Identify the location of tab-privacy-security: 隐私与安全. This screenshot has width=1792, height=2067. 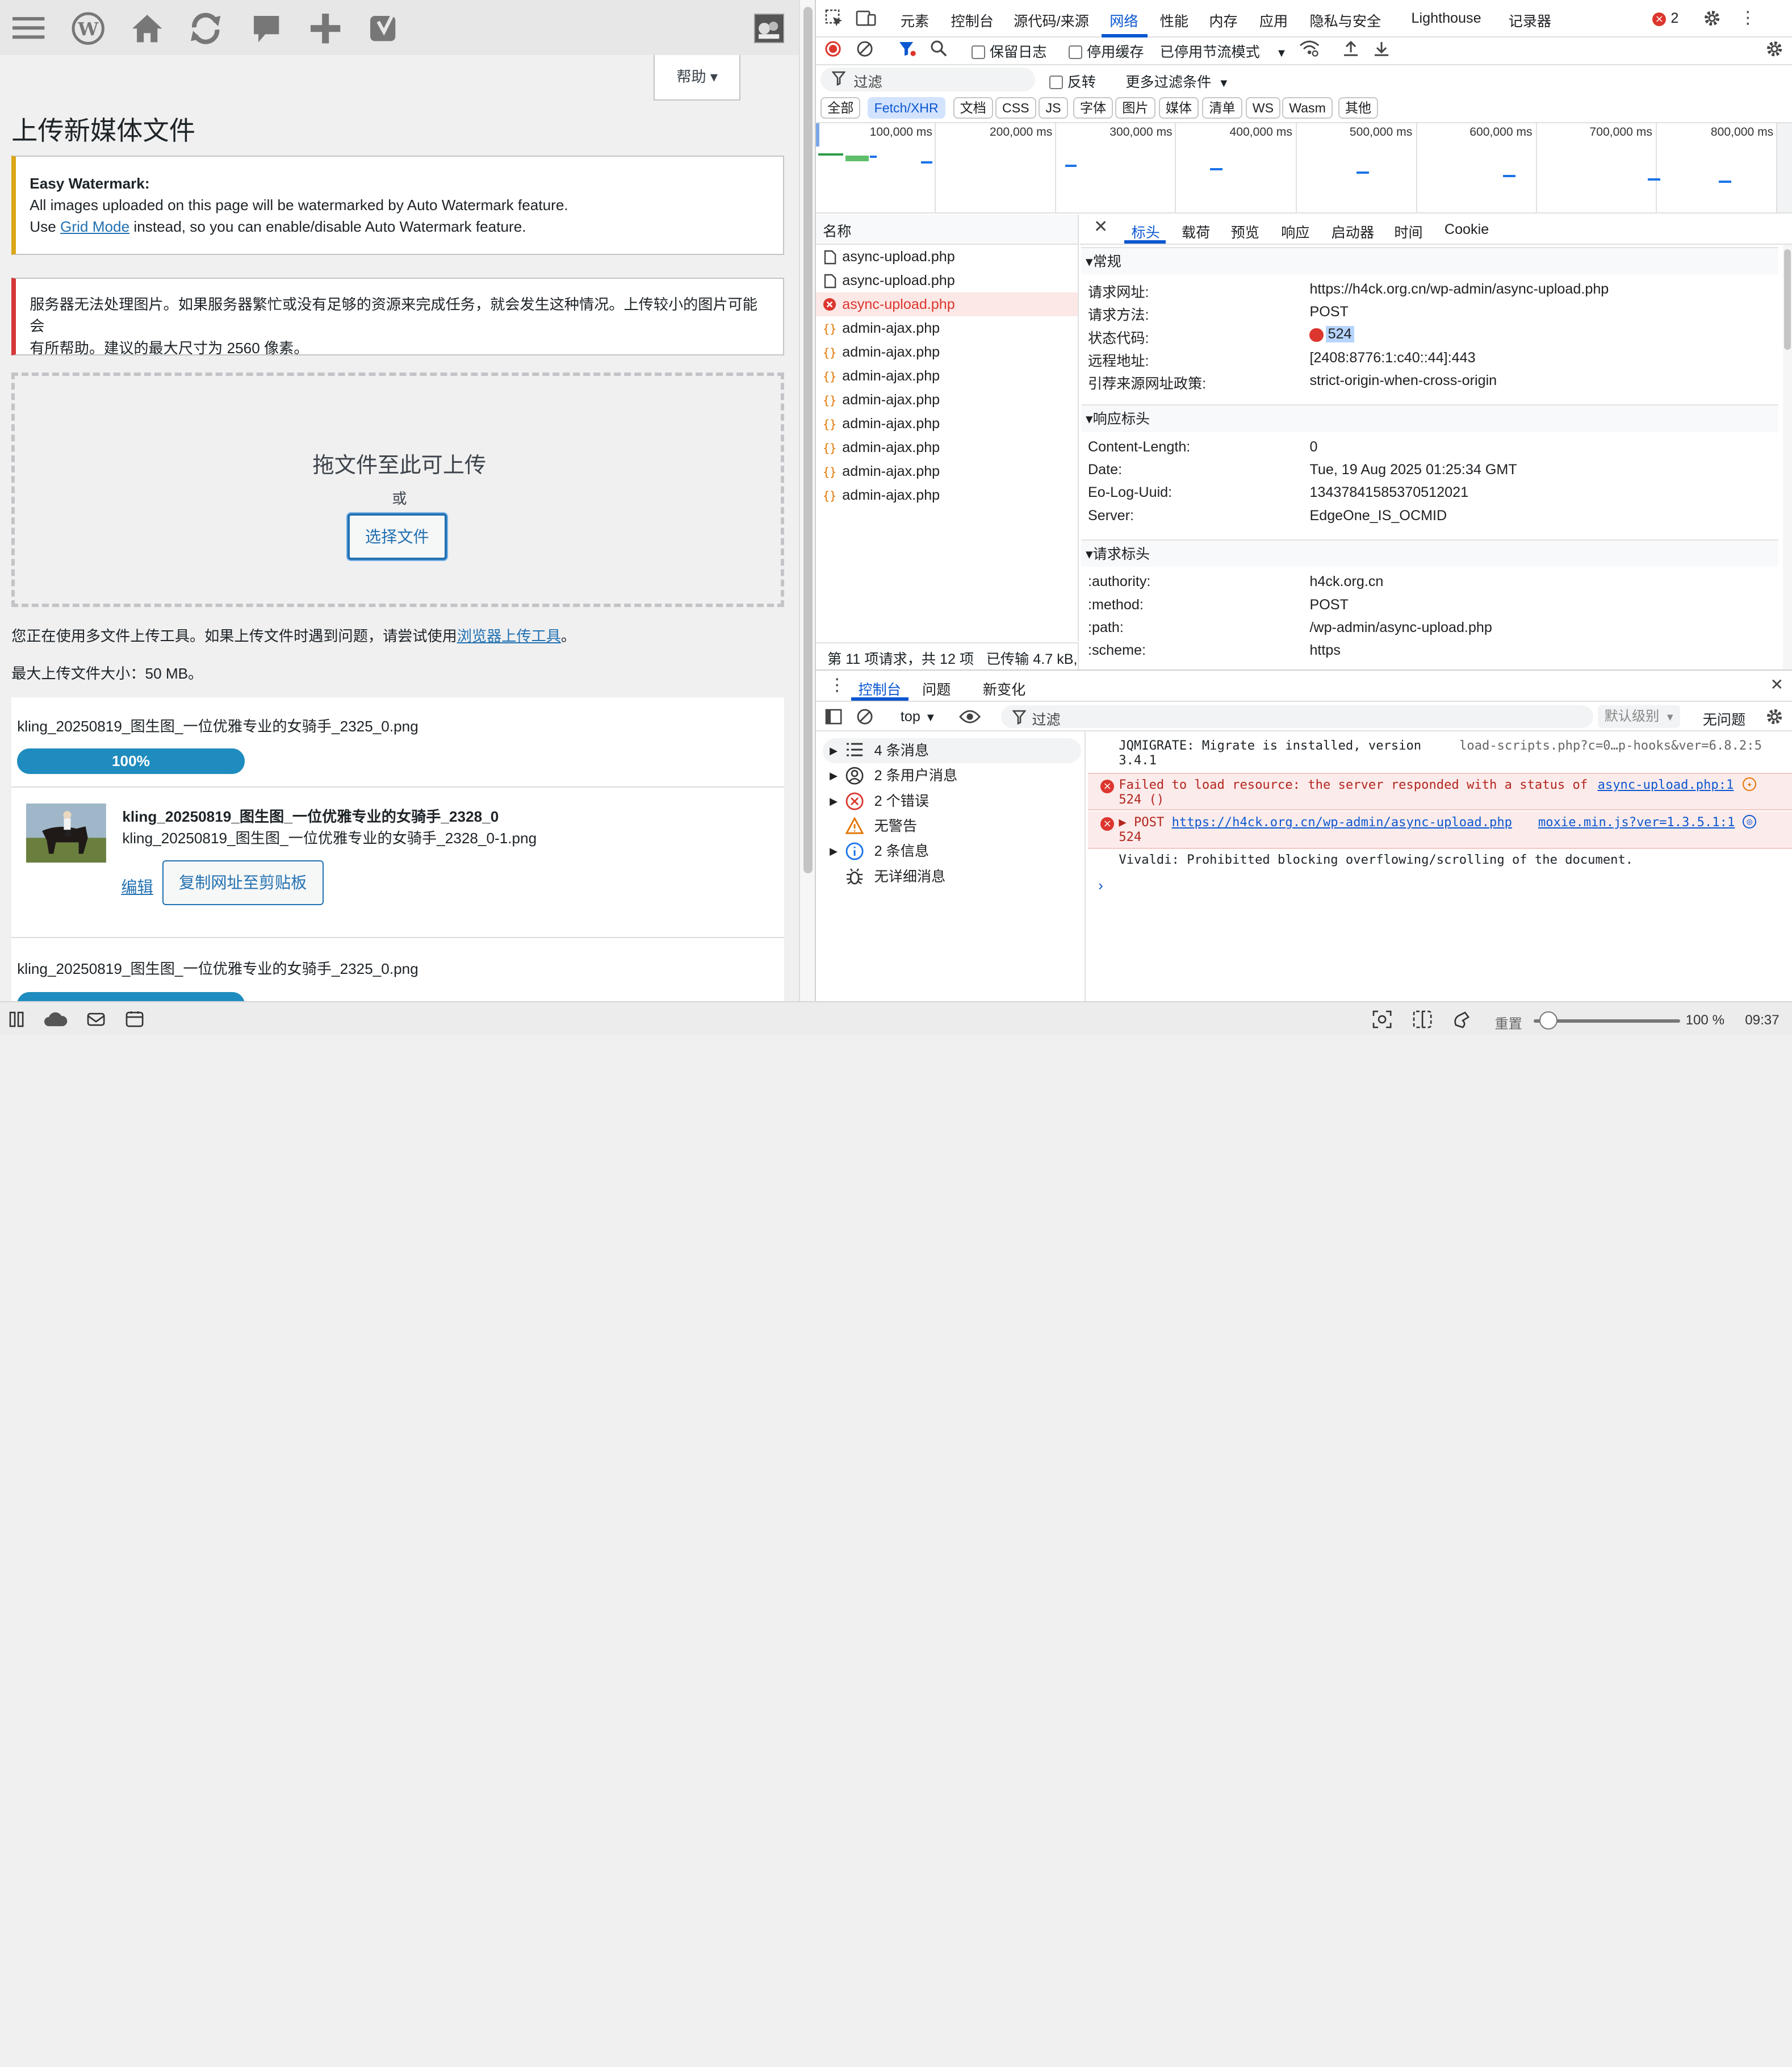
(1345, 20).